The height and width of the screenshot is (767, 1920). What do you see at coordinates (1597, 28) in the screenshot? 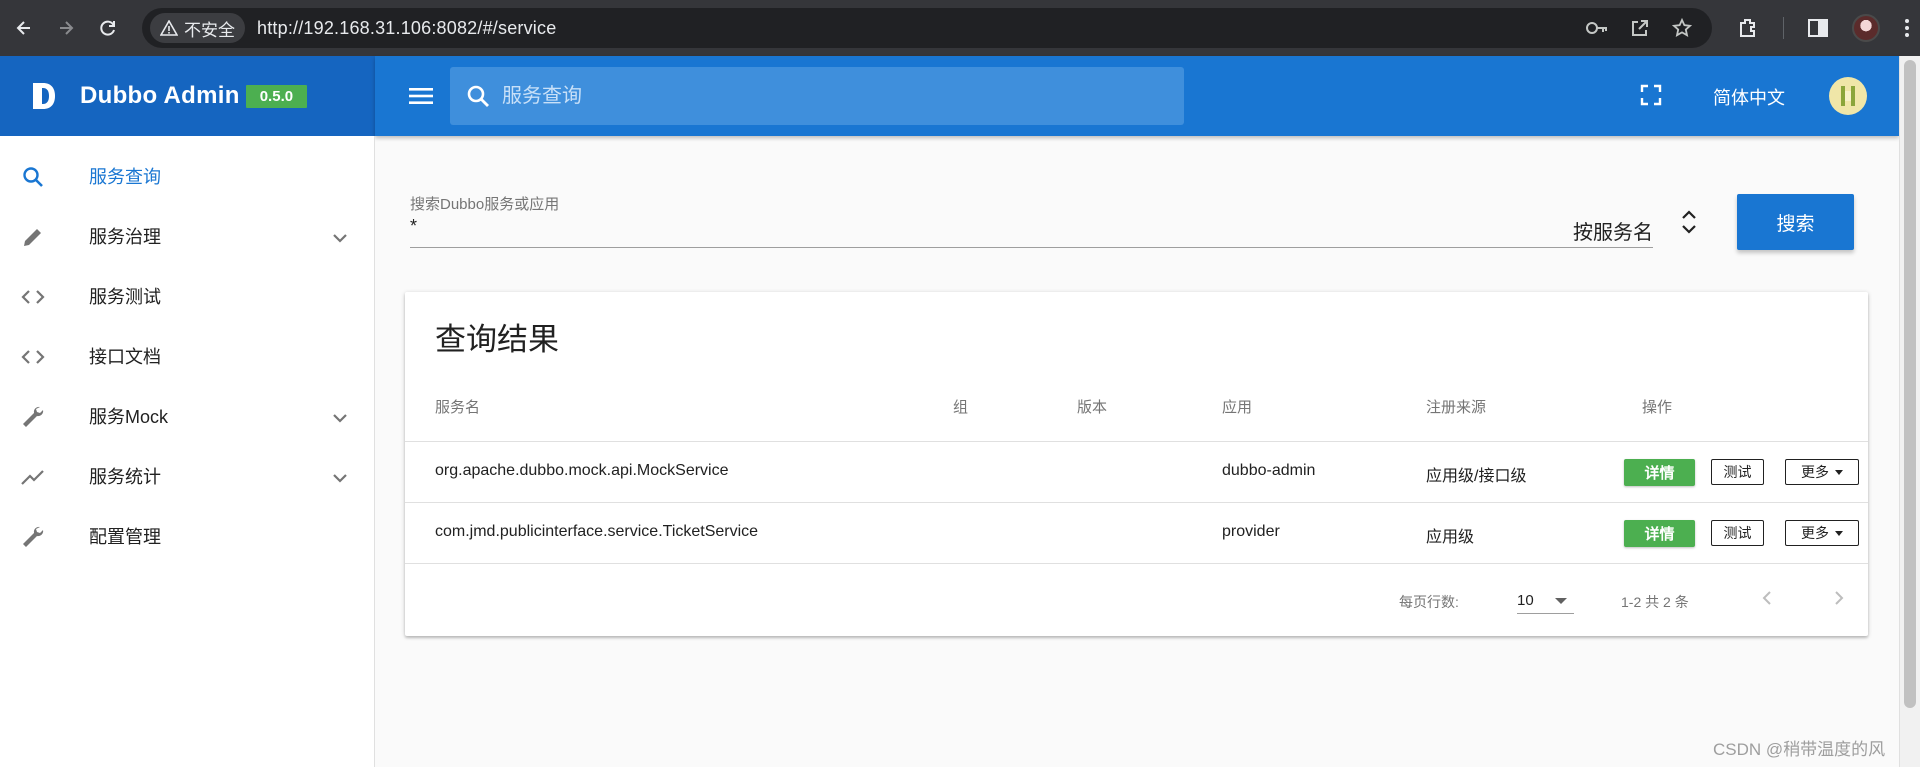
I see `key-icon` at bounding box center [1597, 28].